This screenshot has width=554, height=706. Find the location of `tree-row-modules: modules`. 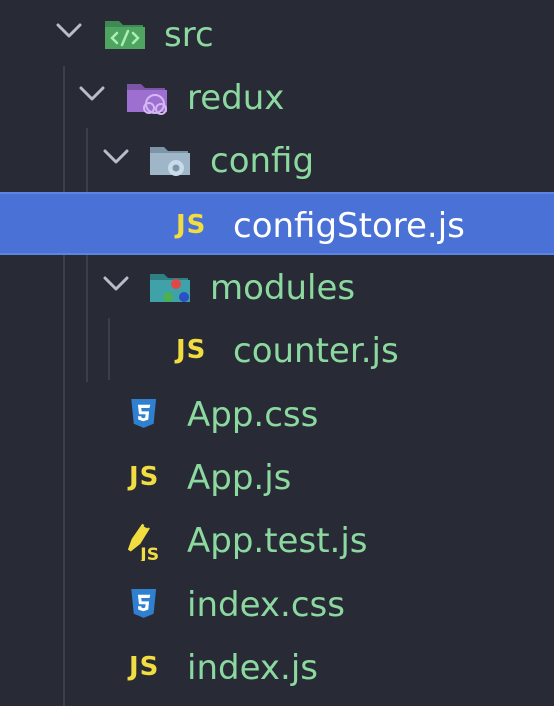

tree-row-modules: modules is located at coordinates (277, 287).